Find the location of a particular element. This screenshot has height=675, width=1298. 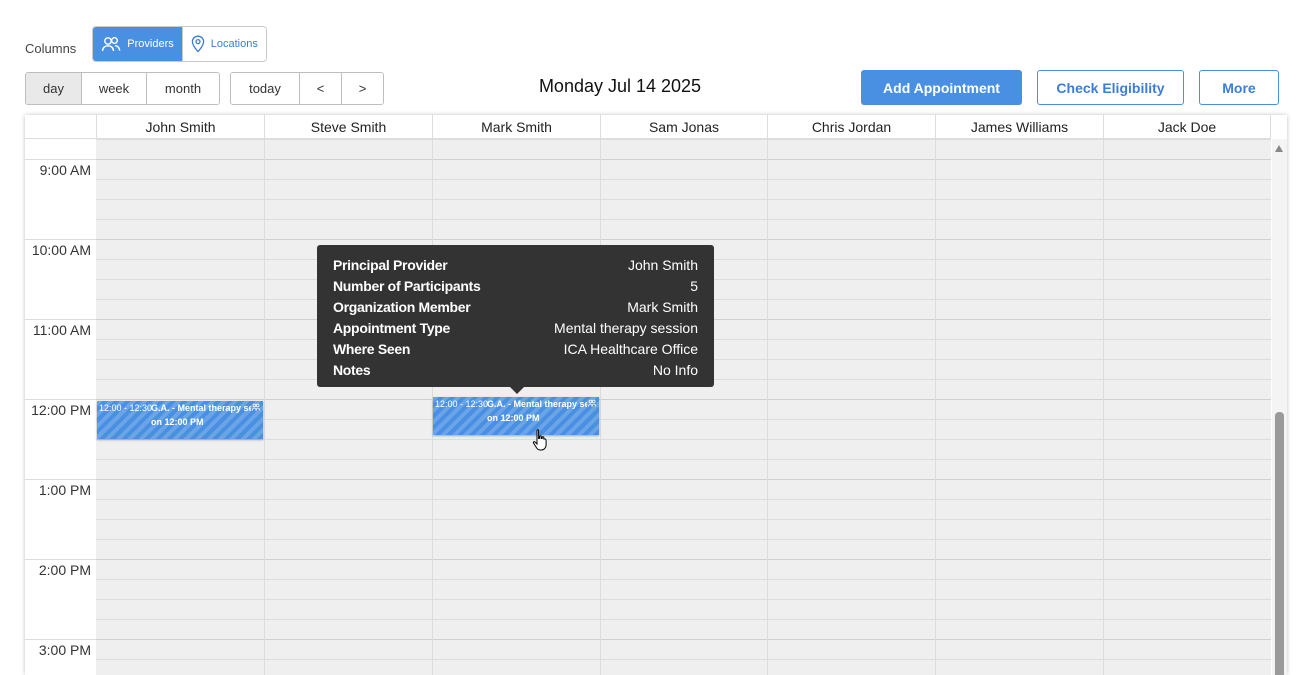

tooltip-value: No Info is located at coordinates (675, 369).